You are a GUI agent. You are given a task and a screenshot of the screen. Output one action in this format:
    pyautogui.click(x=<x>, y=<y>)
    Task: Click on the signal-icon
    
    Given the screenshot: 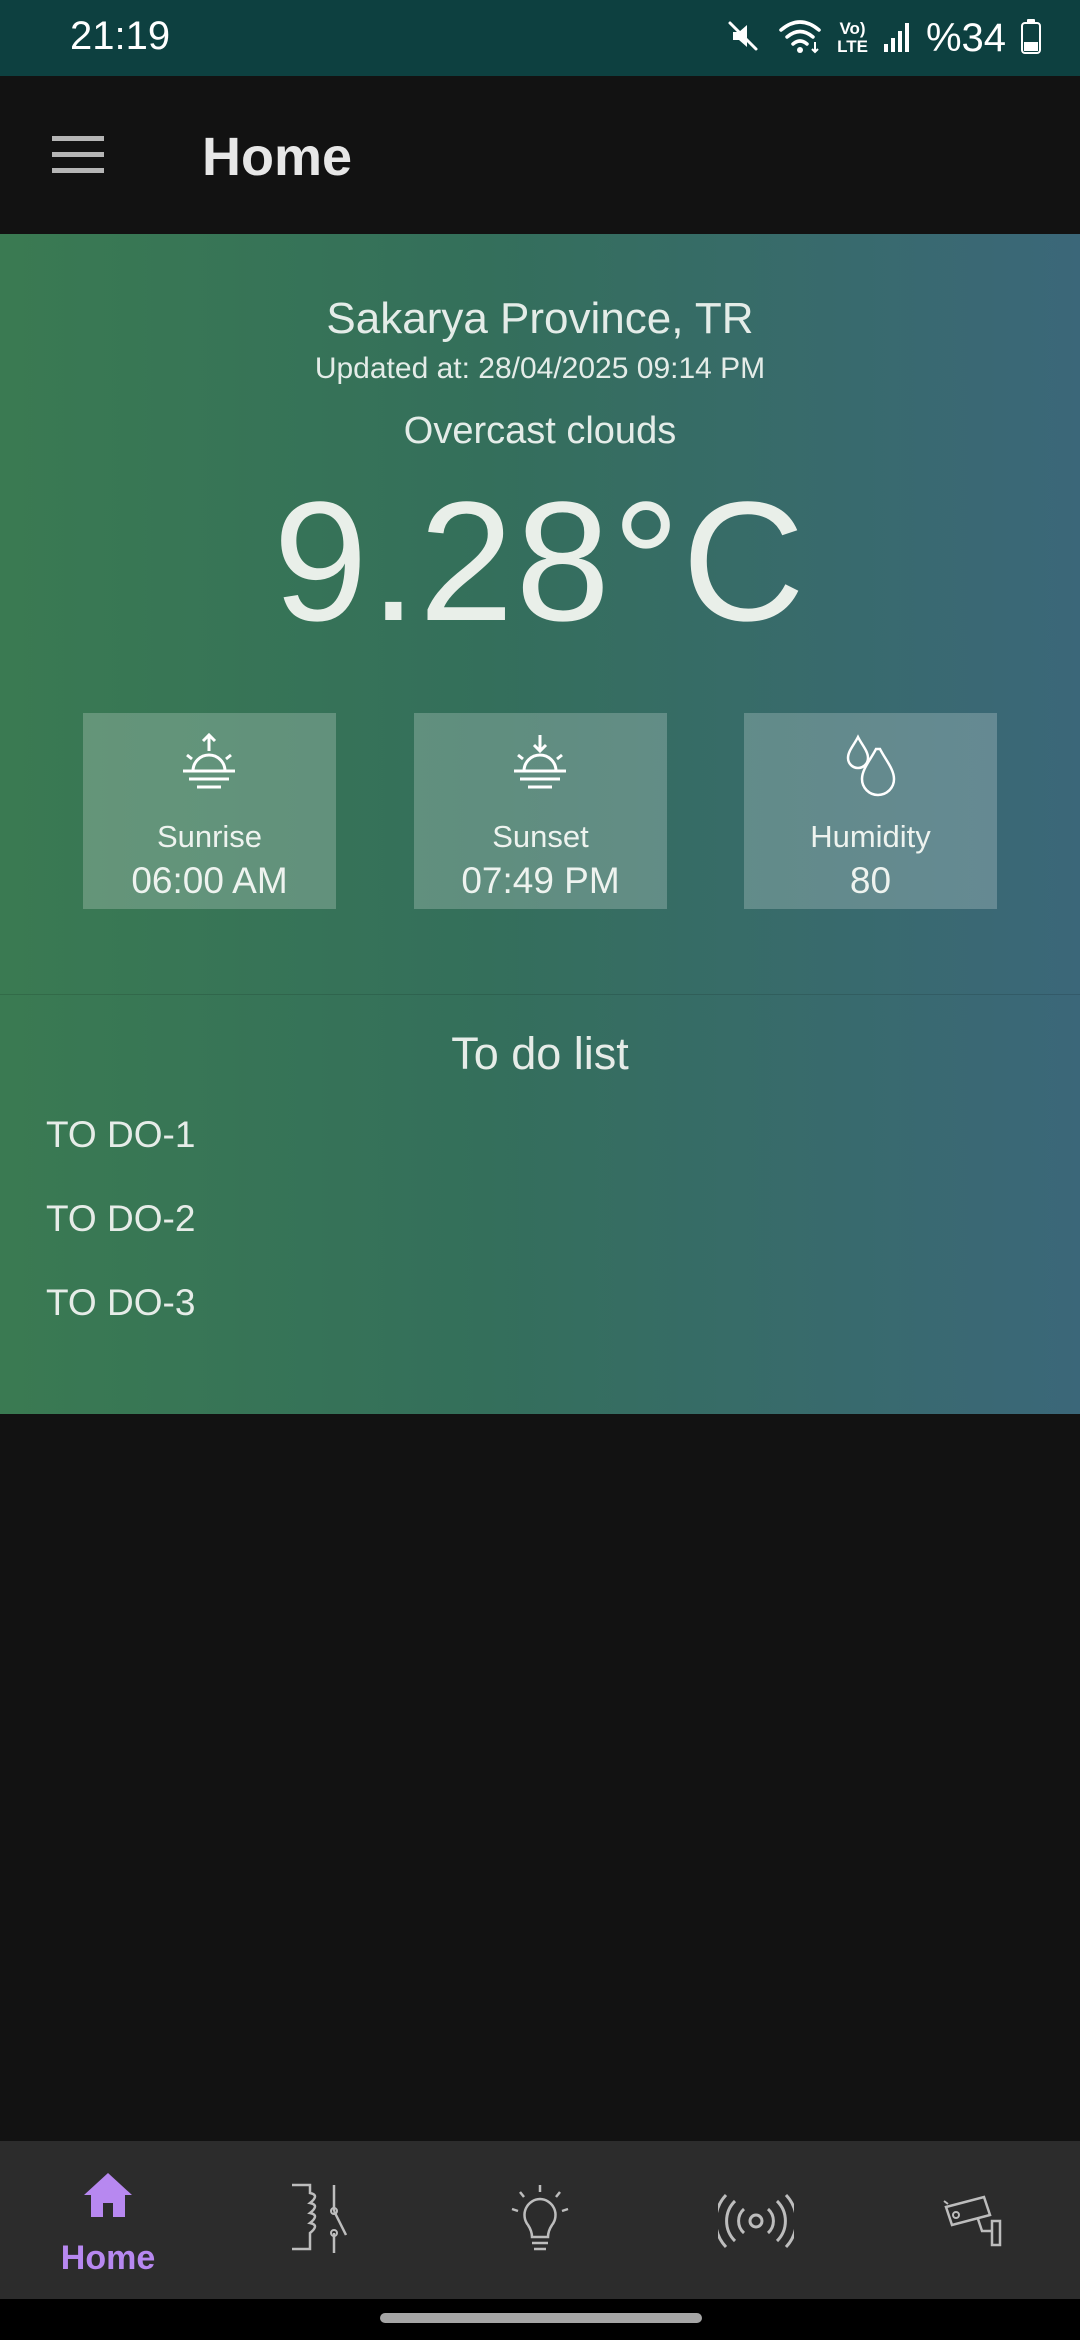 What is the action you would take?
    pyautogui.click(x=897, y=38)
    